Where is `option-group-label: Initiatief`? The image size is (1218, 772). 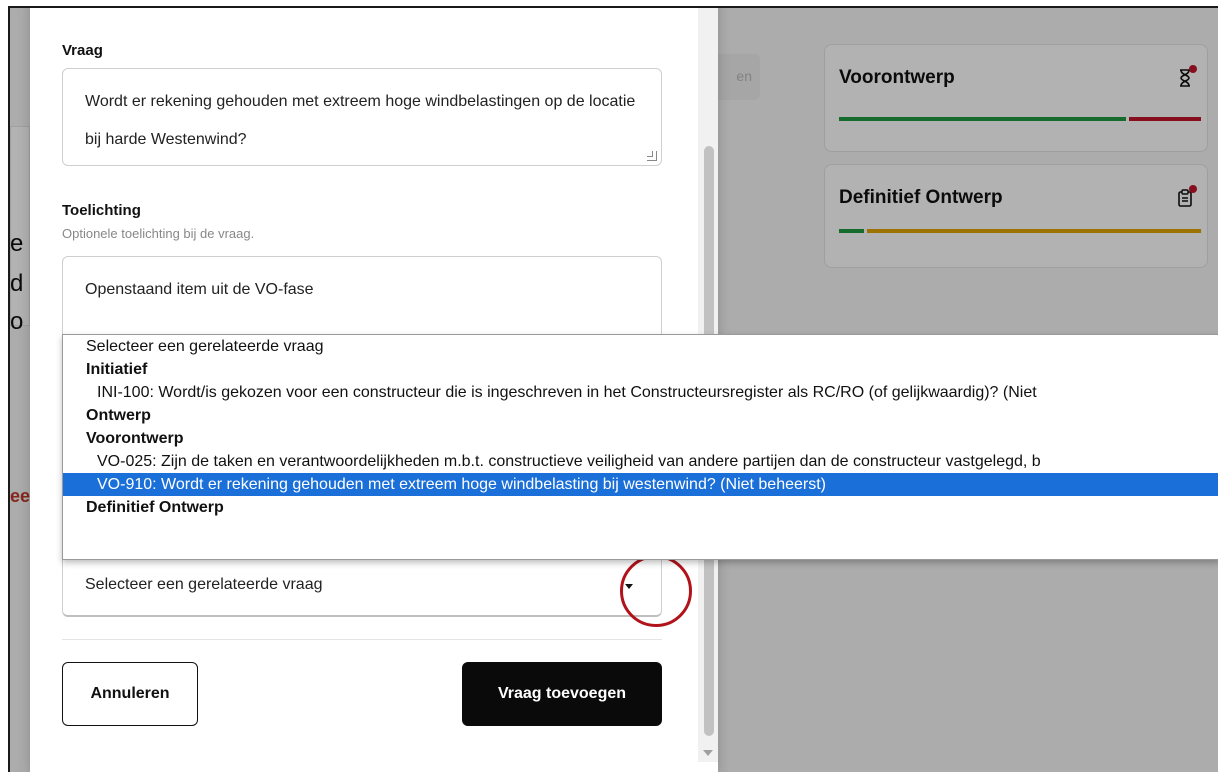
option-group-label: Initiatief is located at coordinates (117, 369).